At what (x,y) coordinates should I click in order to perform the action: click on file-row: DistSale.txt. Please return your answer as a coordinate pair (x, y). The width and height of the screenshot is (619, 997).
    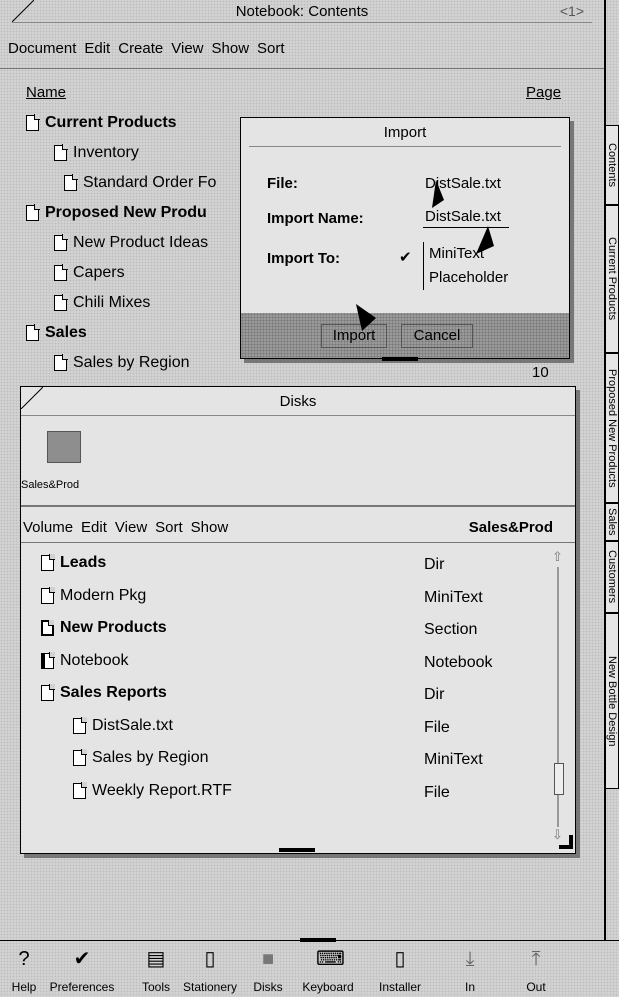
    Looking at the image, I should click on (123, 725).